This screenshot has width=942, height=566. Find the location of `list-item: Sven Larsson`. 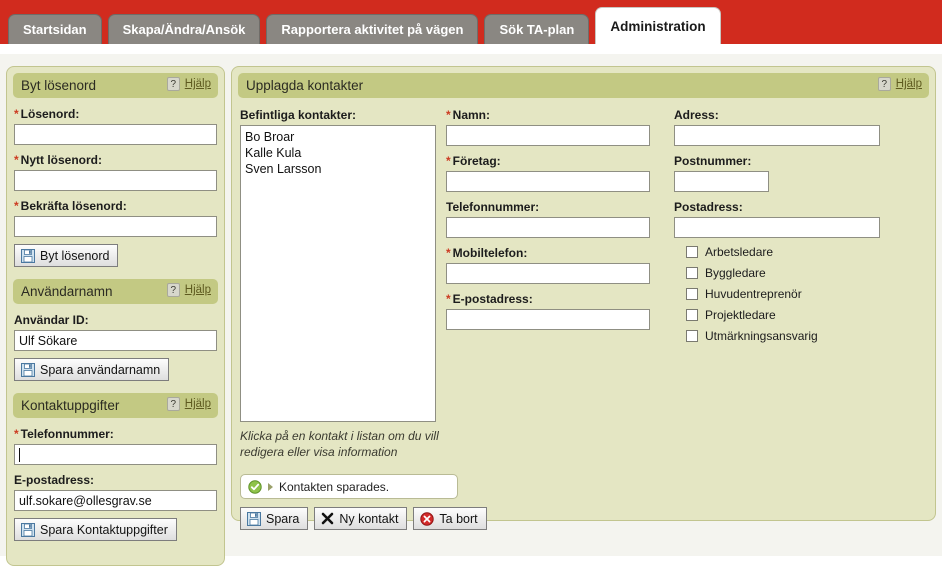

list-item: Sven Larsson is located at coordinates (338, 169).